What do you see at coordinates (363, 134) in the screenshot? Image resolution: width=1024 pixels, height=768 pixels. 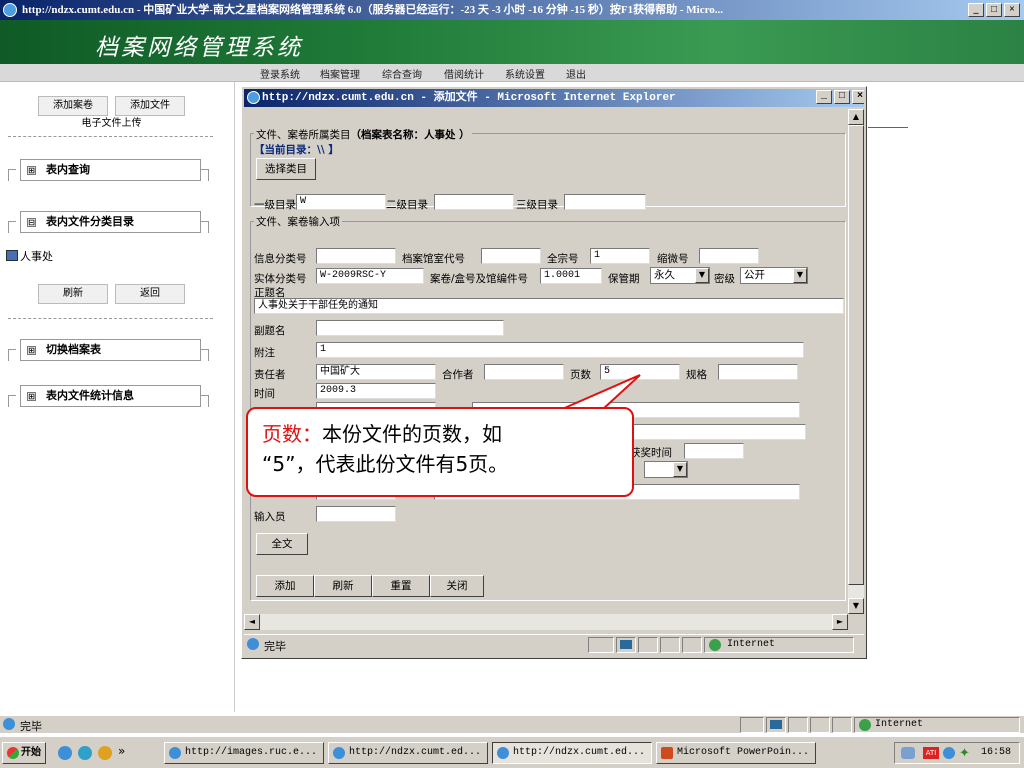 I see `category-legend: 文件、案卷所属类目（档案表名称：人事处 ）` at bounding box center [363, 134].